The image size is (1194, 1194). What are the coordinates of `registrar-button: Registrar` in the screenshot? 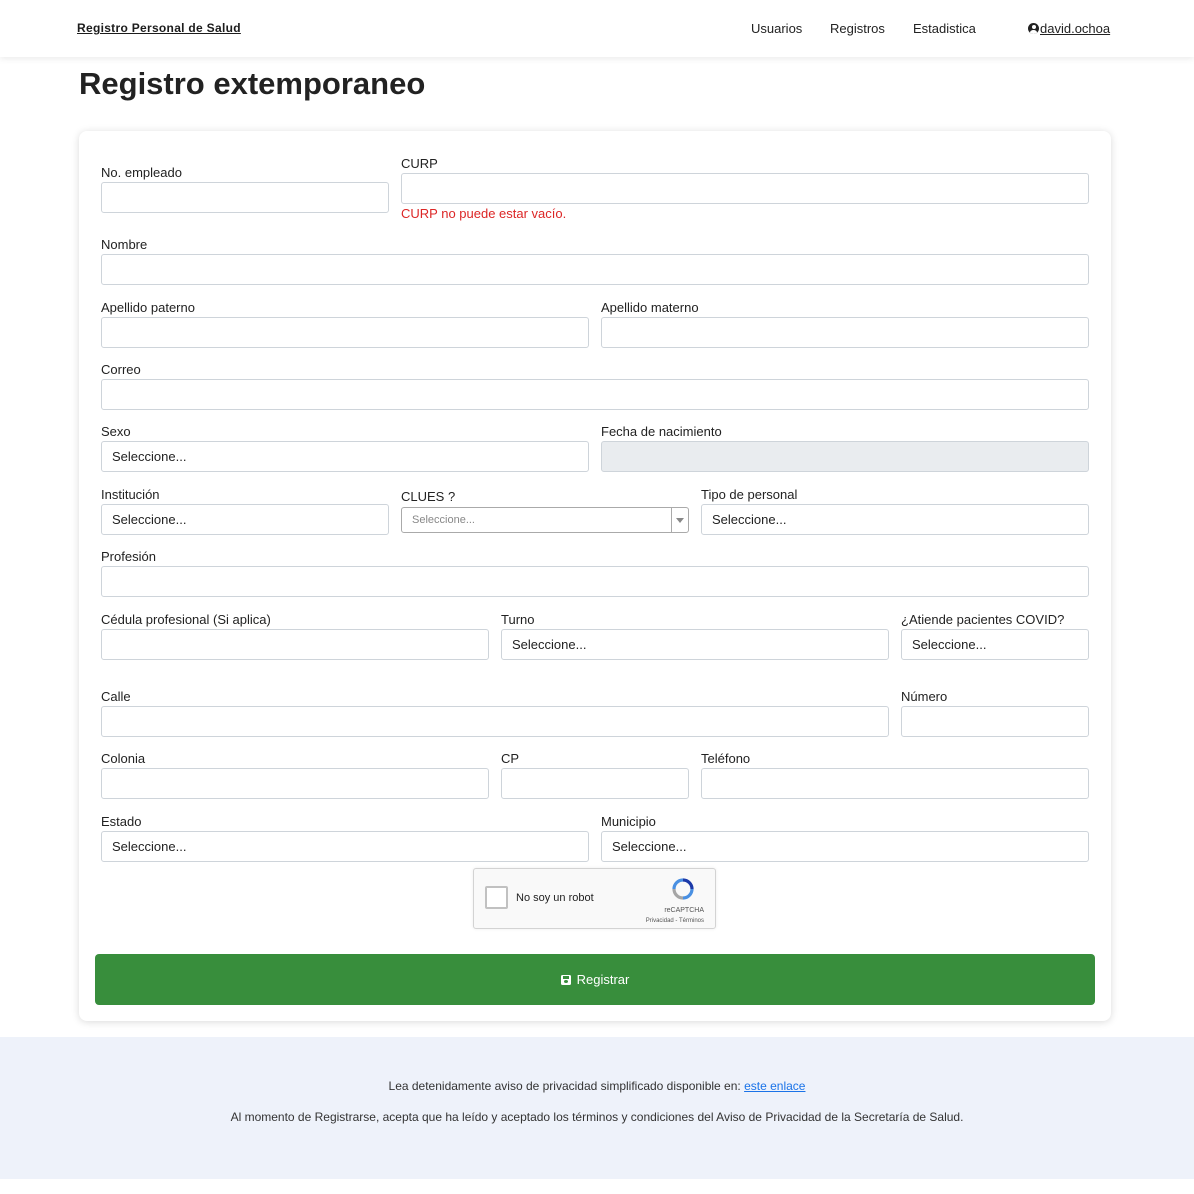 It's located at (595, 979).